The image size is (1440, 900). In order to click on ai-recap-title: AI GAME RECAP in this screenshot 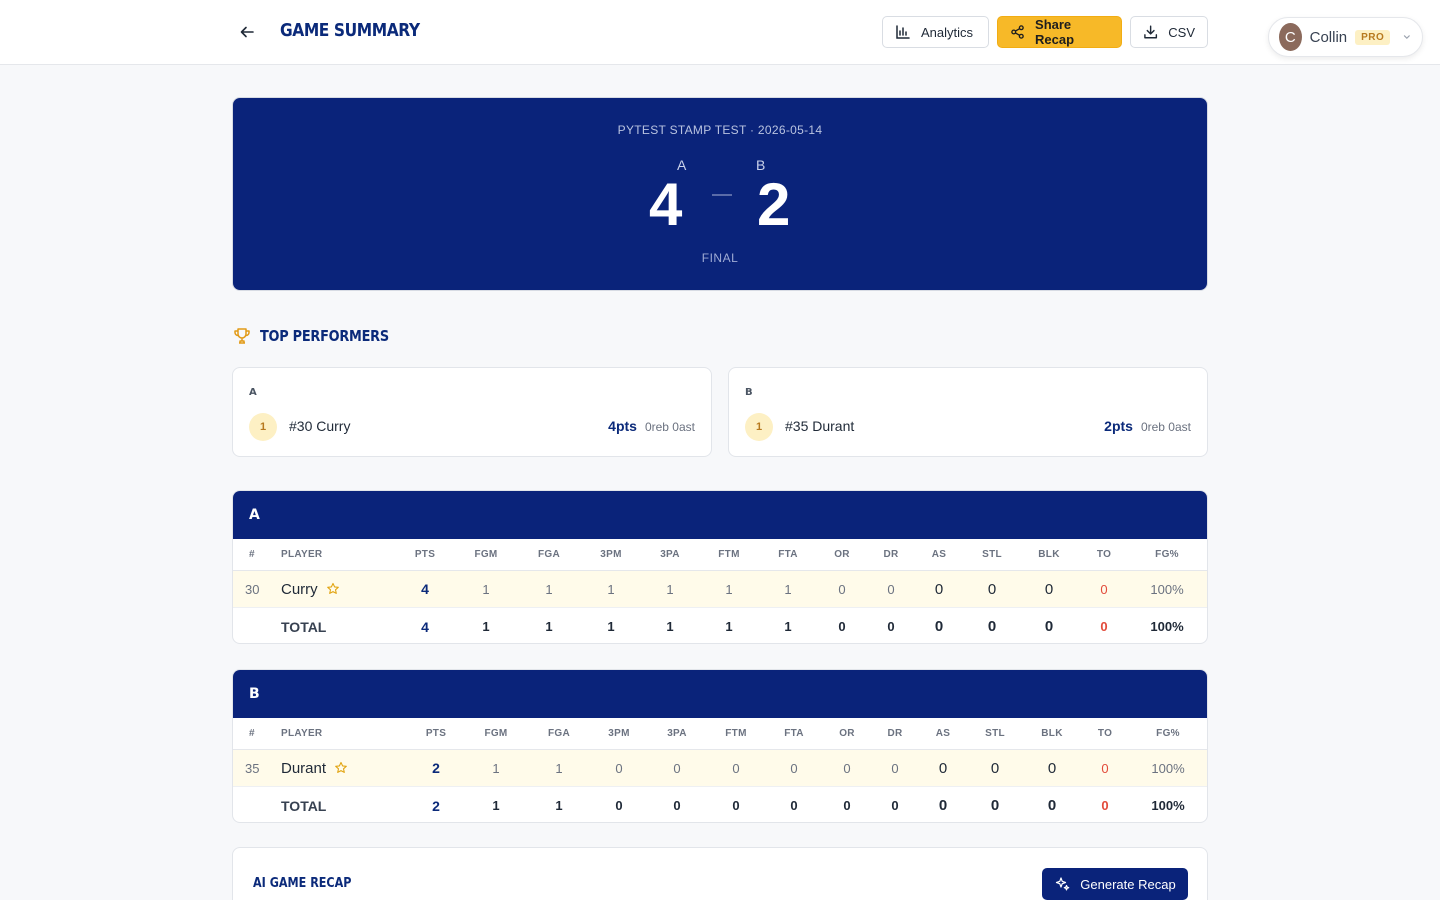, I will do `click(302, 883)`.